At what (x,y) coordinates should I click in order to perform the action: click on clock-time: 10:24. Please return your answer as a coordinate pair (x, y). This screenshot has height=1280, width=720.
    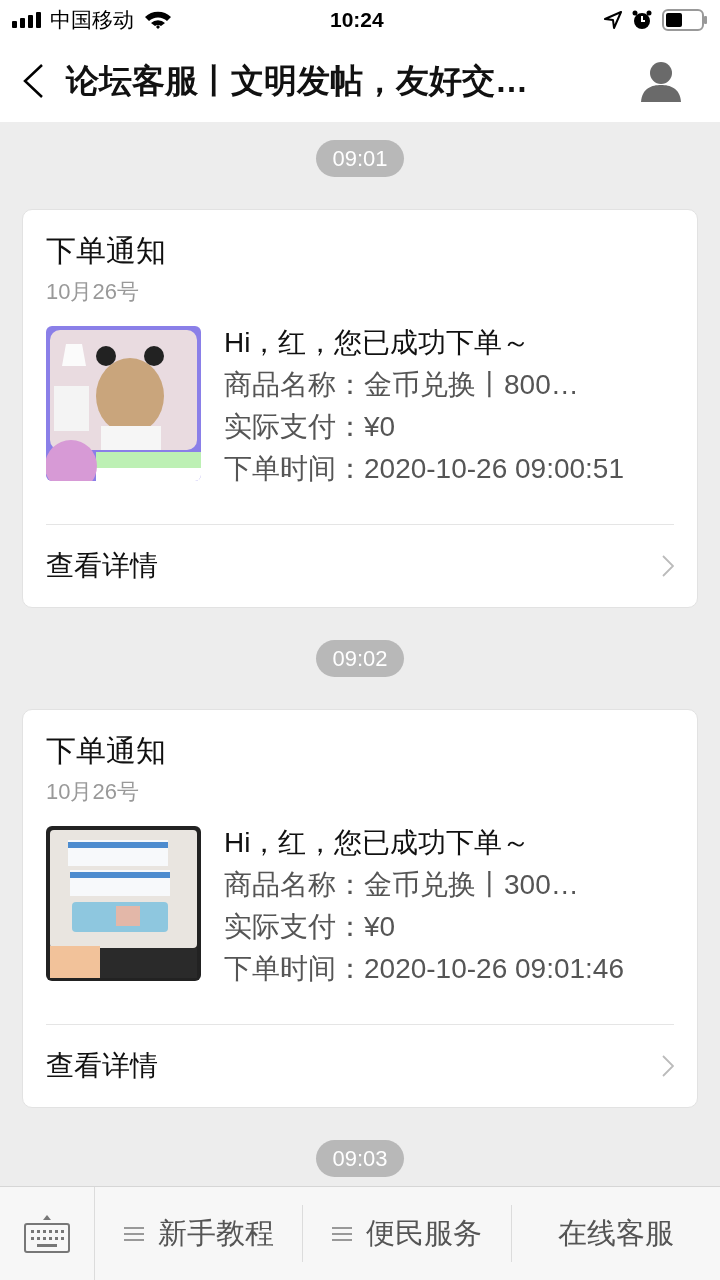
    Looking at the image, I should click on (357, 20).